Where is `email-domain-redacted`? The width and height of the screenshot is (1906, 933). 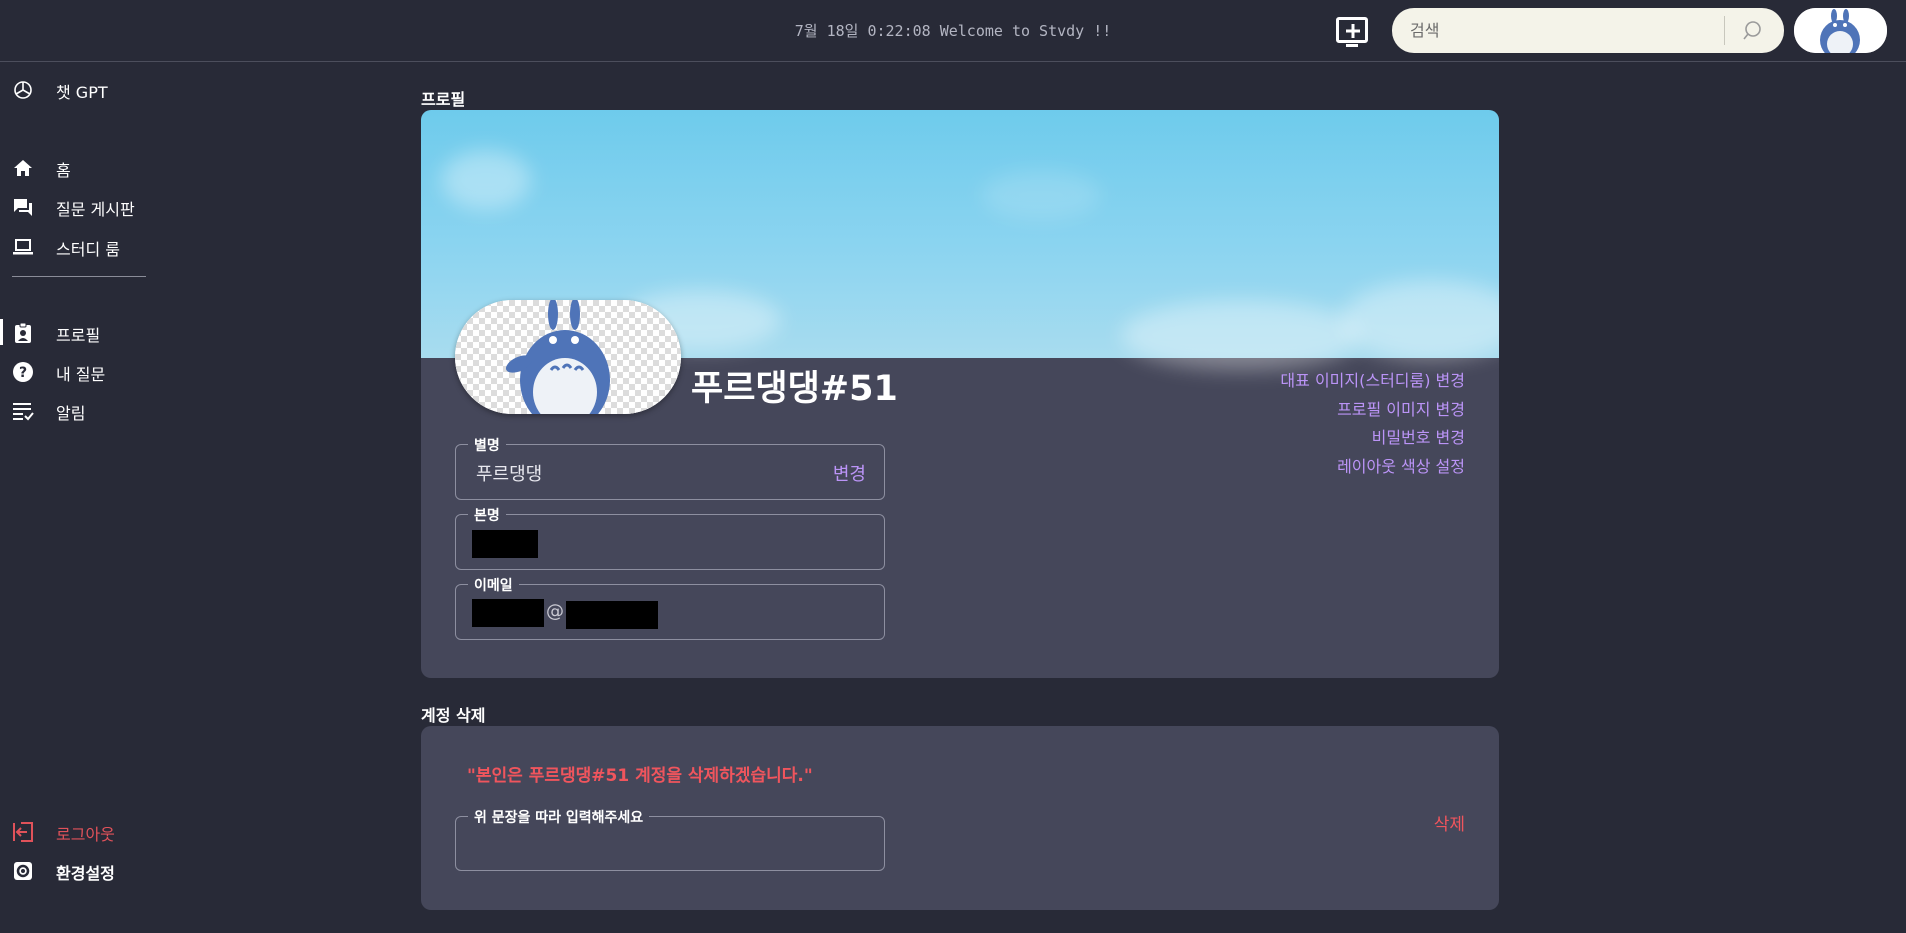
email-domain-redacted is located at coordinates (612, 615).